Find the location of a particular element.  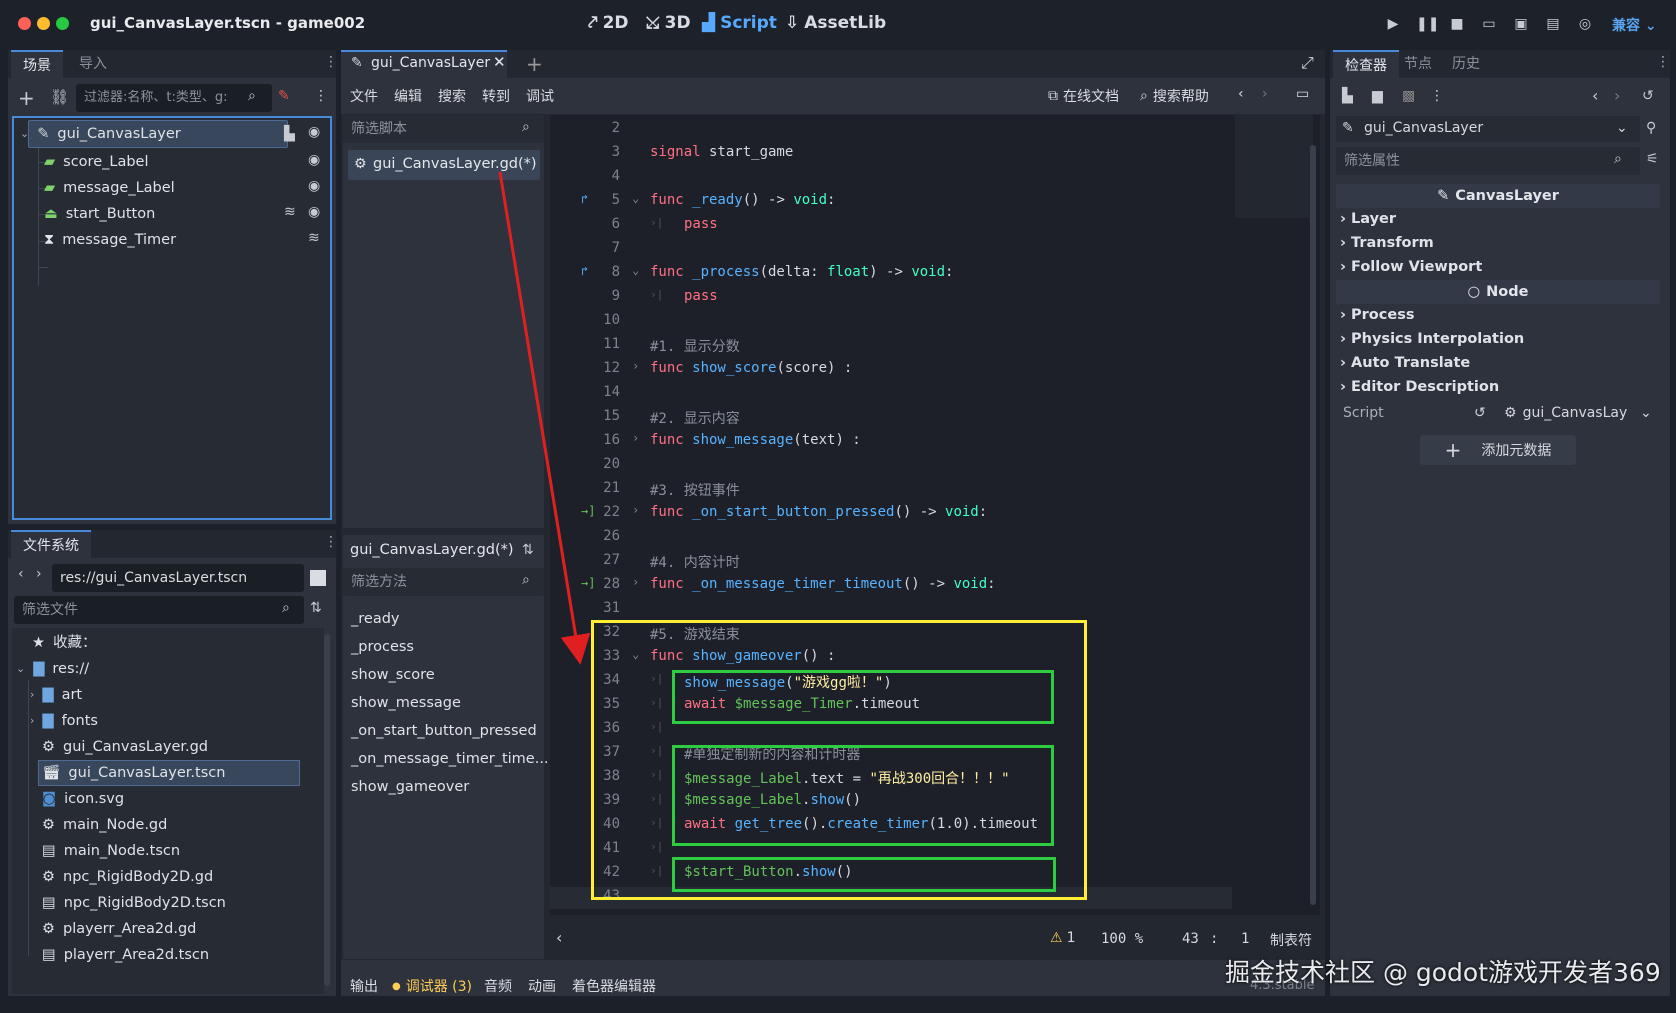

fs-file: ◙ icon.svg is located at coordinates (83, 799).